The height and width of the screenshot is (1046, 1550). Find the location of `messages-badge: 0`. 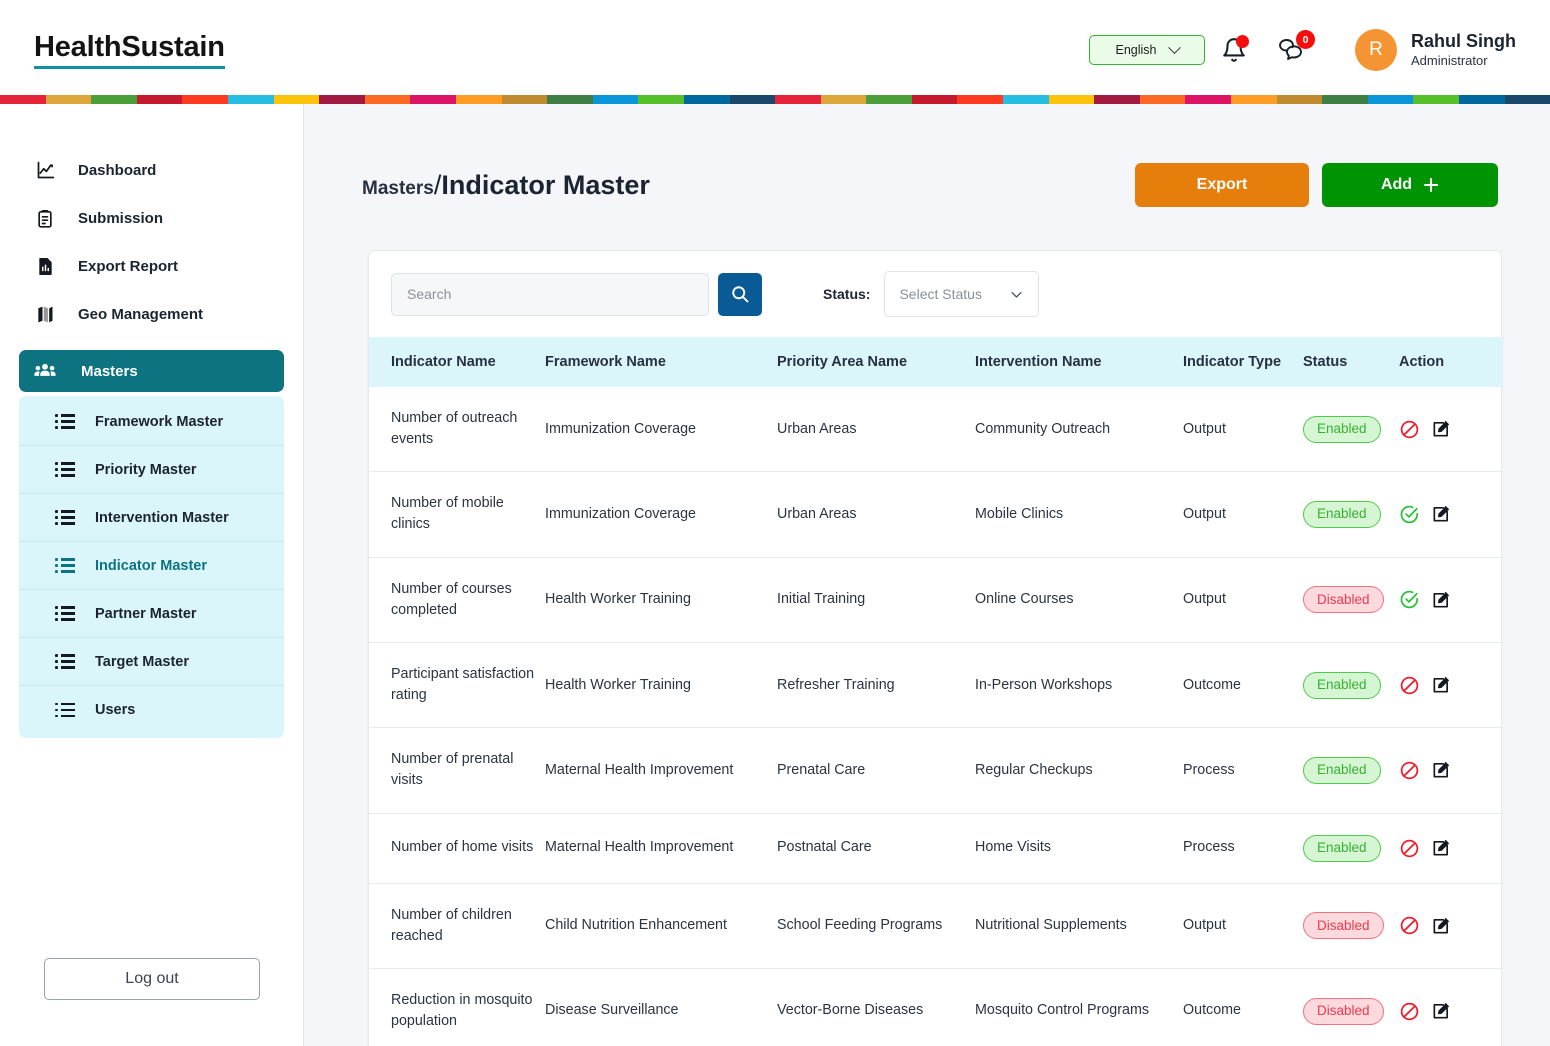

messages-badge: 0 is located at coordinates (1305, 39).